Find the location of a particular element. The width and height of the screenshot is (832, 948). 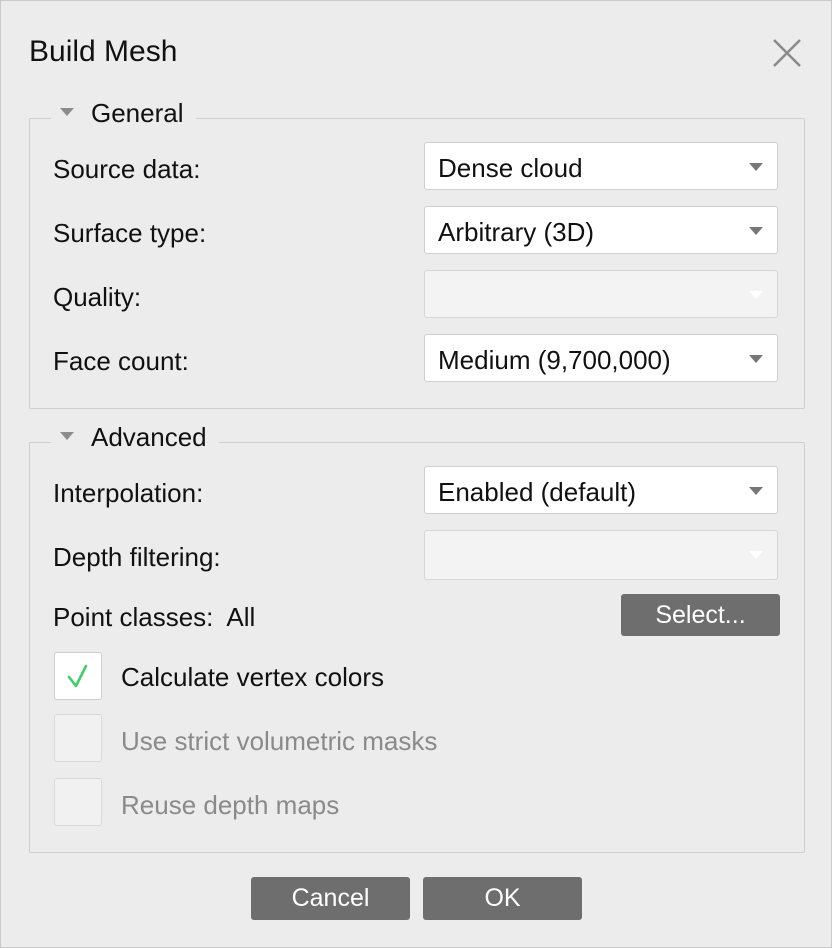

dialog-title: Build Mesh is located at coordinates (103, 51).